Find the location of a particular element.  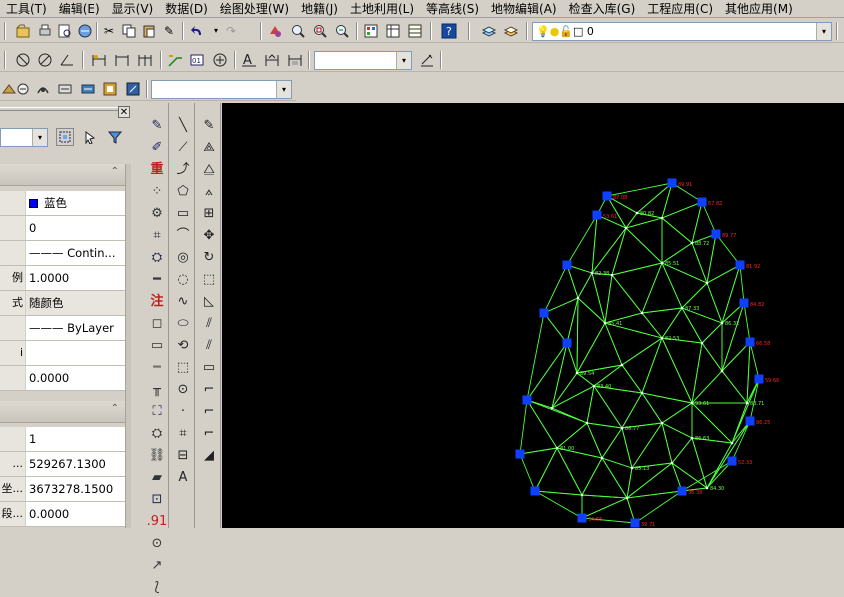

text-style-icon: A is located at coordinates (249, 60).